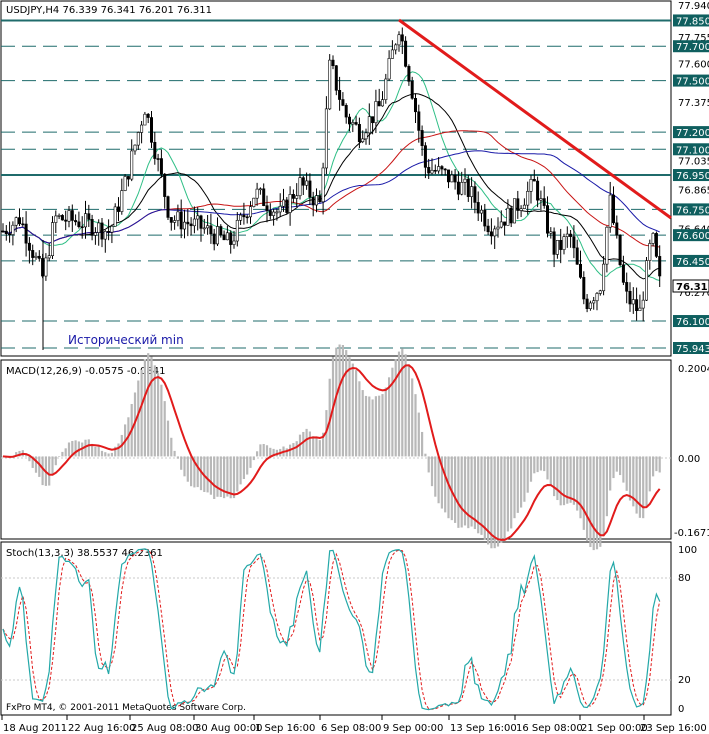 This screenshot has width=709, height=734. What do you see at coordinates (681, 709) in the screenshot?
I see `stoch-axis-0: 0` at bounding box center [681, 709].